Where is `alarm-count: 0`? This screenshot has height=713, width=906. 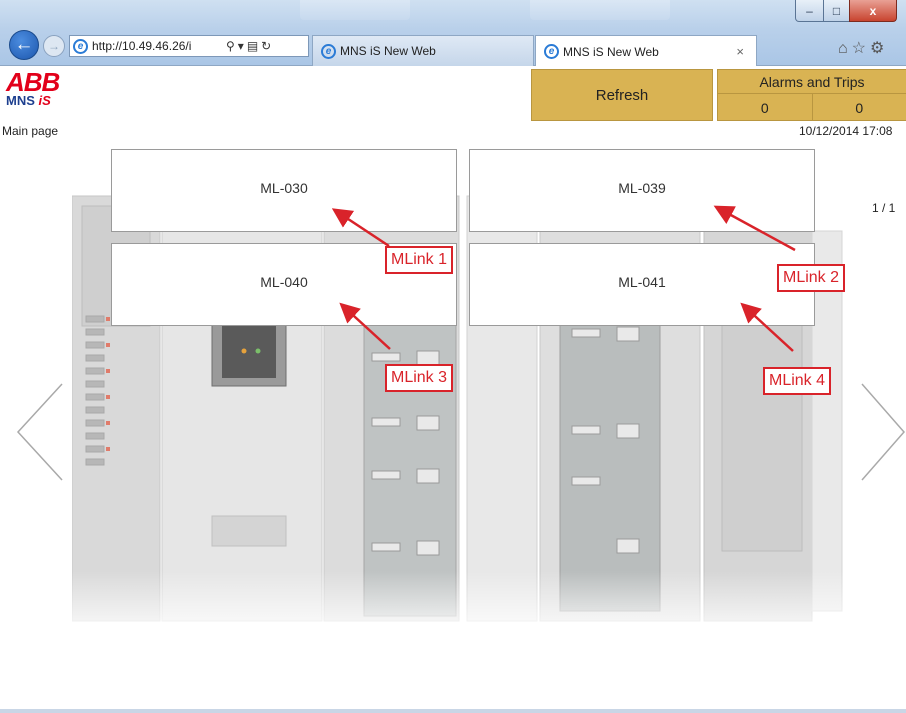 alarm-count: 0 is located at coordinates (765, 107).